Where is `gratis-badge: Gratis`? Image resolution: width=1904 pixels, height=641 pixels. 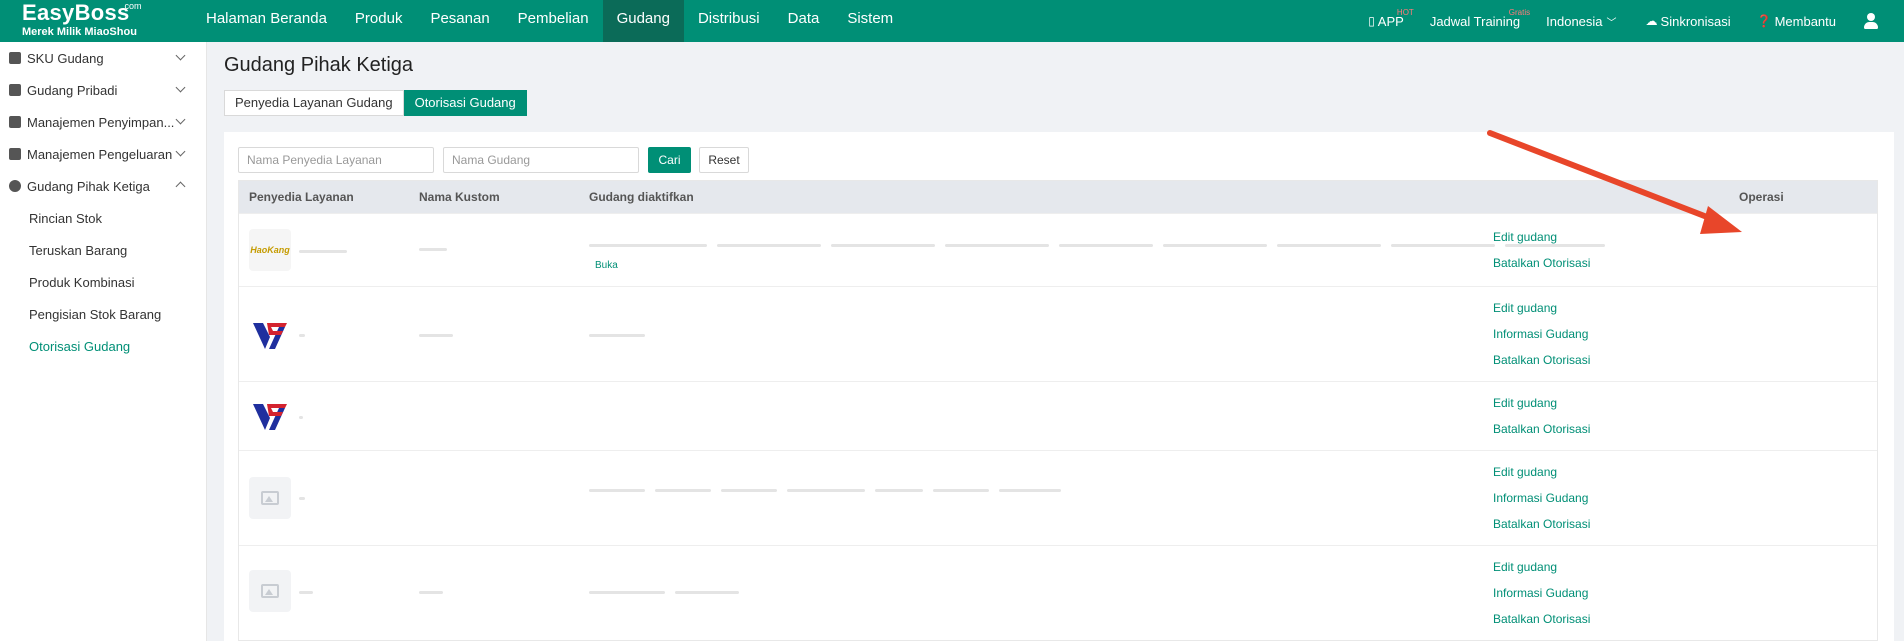 gratis-badge: Gratis is located at coordinates (1519, 12).